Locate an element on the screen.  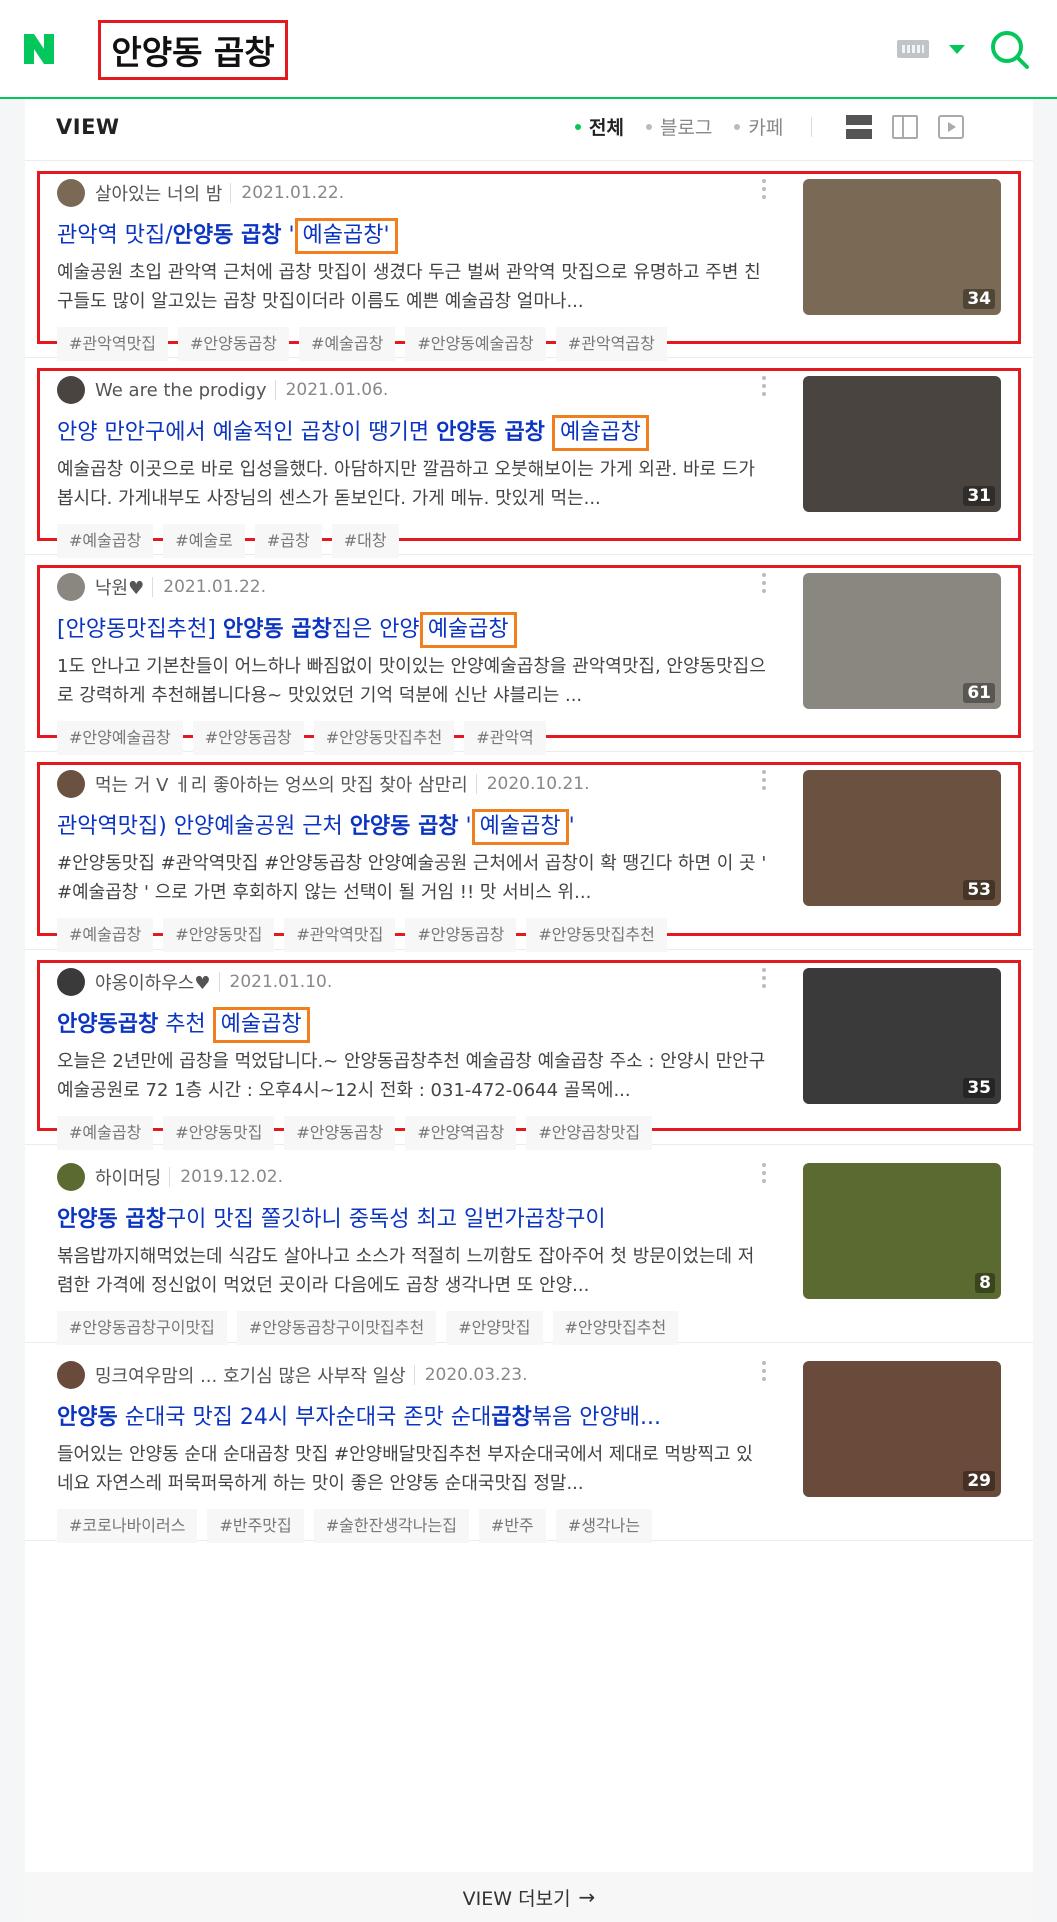
hashtag: #대창 is located at coordinates (365, 541).